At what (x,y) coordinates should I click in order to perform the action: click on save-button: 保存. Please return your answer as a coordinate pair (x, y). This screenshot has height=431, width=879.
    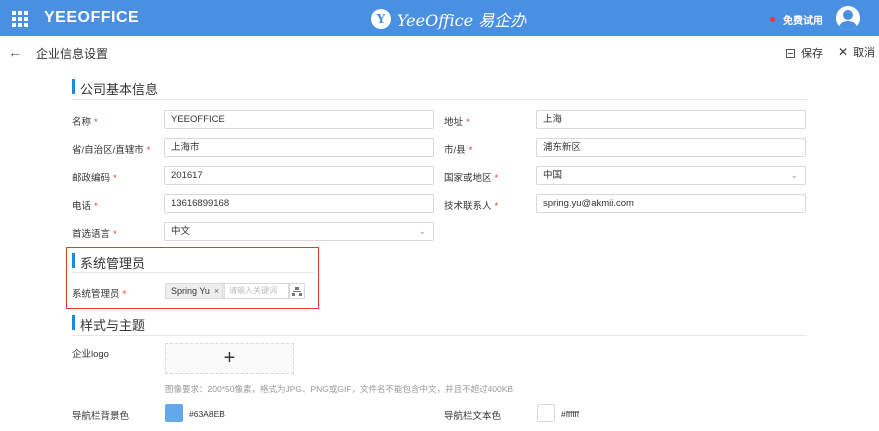
    Looking at the image, I should click on (804, 53).